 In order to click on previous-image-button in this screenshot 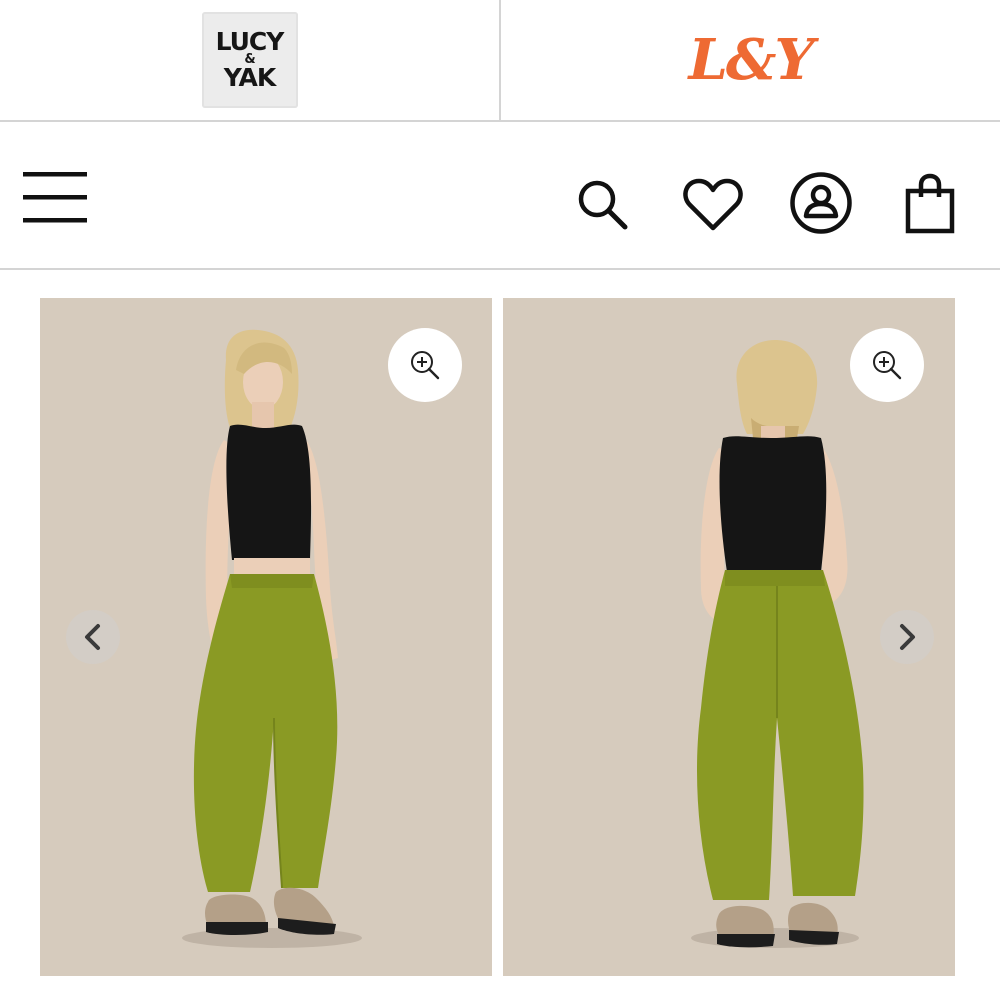, I will do `click(93, 637)`.